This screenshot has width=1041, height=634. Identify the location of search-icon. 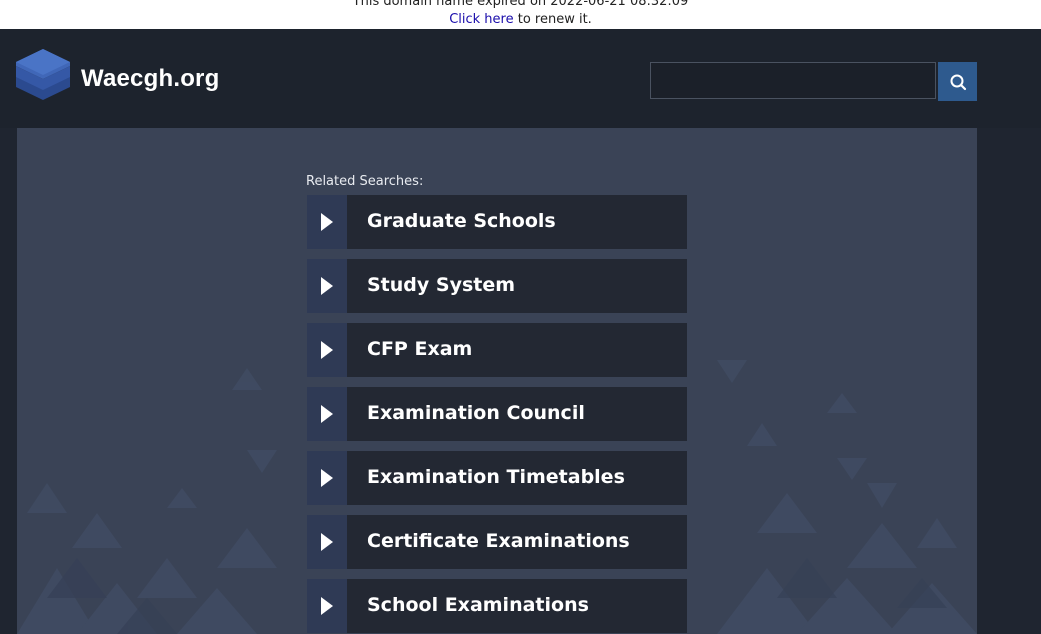
(958, 82).